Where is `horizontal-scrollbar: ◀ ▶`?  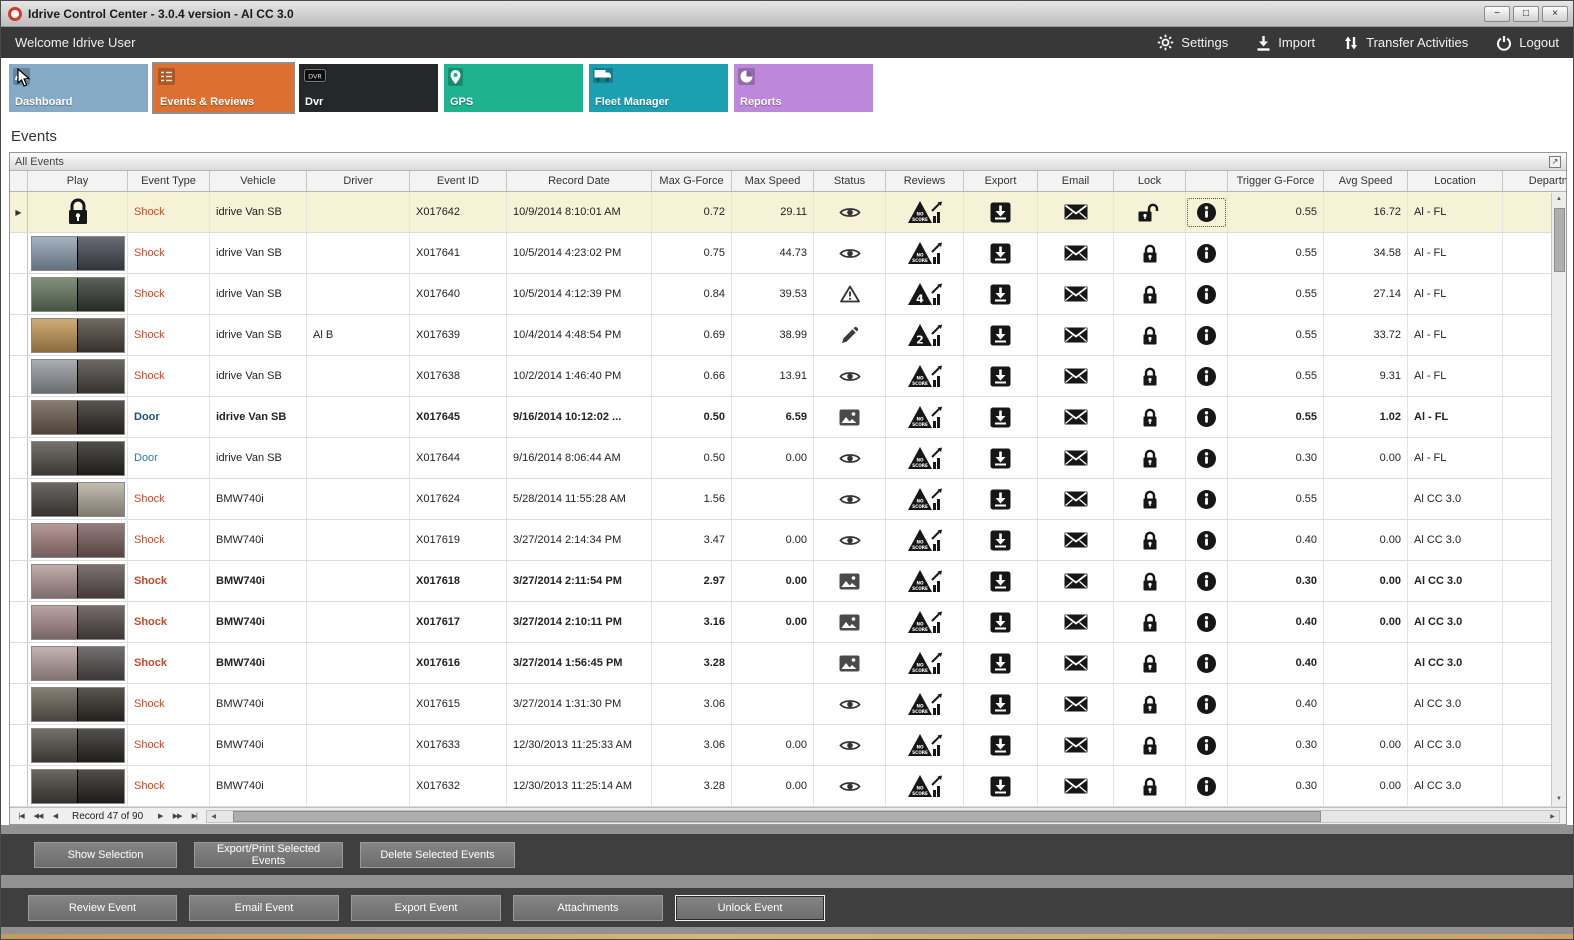 horizontal-scrollbar: ◀ ▶ is located at coordinates (883, 816).